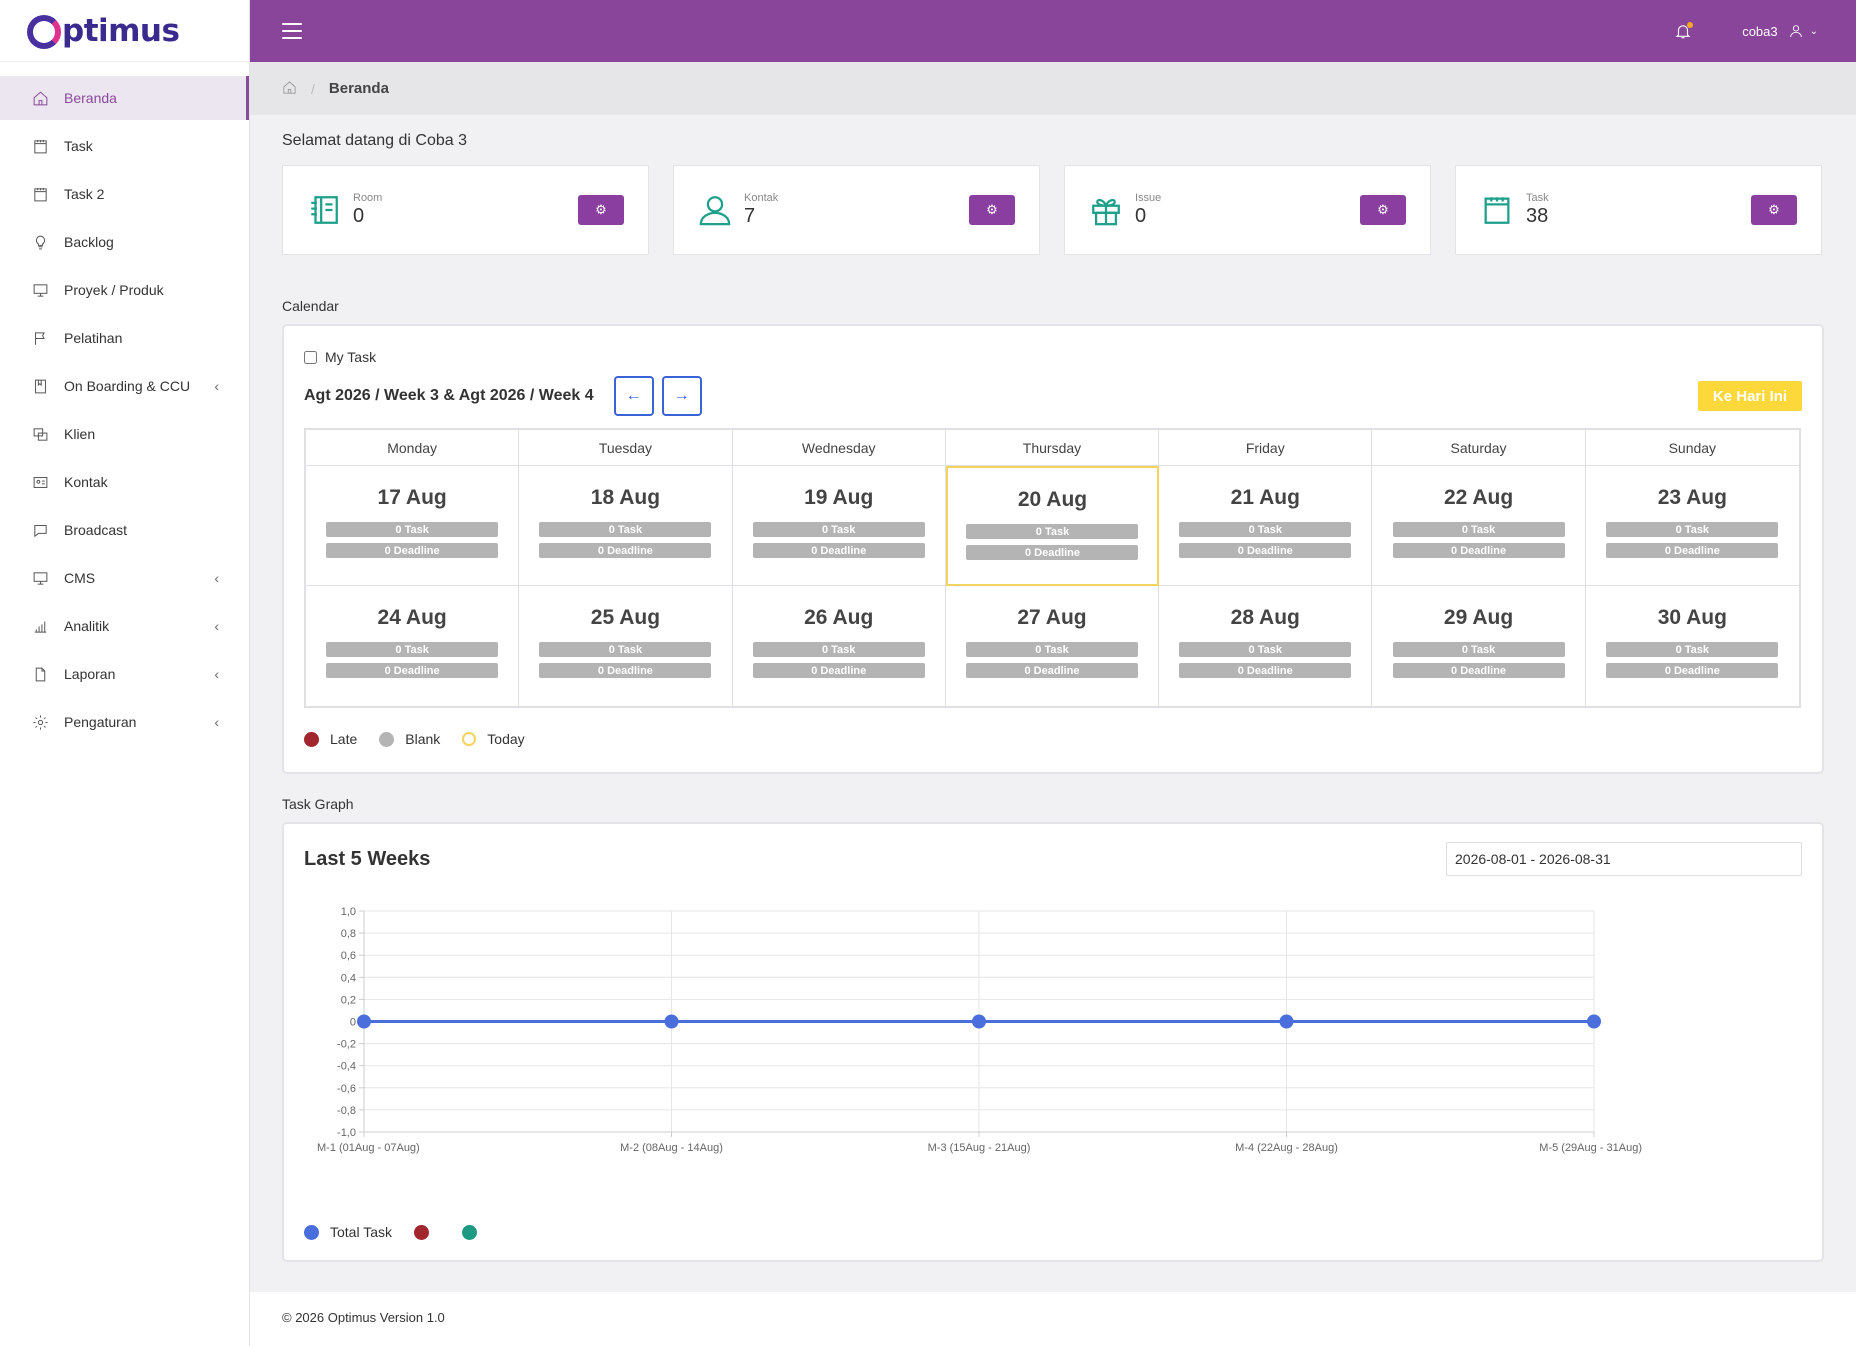 This screenshot has height=1346, width=1856. What do you see at coordinates (361, 1232) in the screenshot?
I see `legend-label: Total Task` at bounding box center [361, 1232].